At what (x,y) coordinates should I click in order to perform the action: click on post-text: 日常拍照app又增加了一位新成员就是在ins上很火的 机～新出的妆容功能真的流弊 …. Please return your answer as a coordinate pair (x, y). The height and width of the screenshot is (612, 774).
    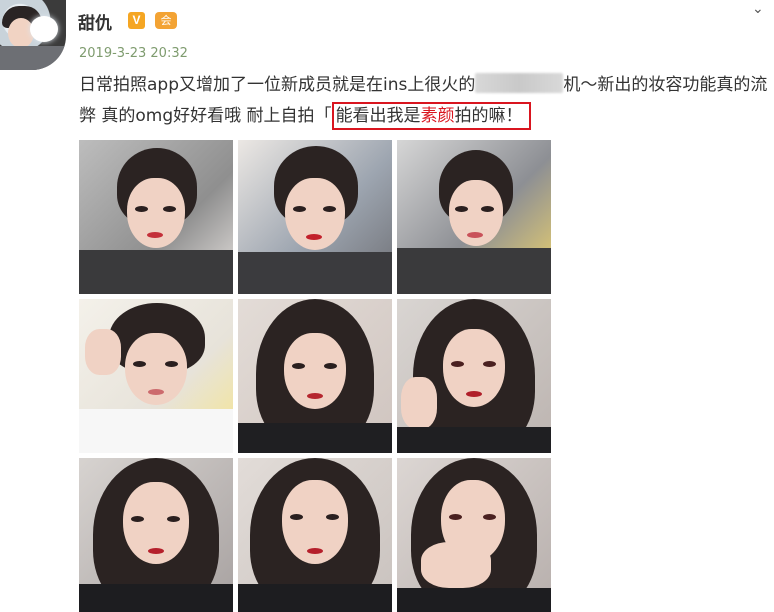
    Looking at the image, I should click on (424, 101).